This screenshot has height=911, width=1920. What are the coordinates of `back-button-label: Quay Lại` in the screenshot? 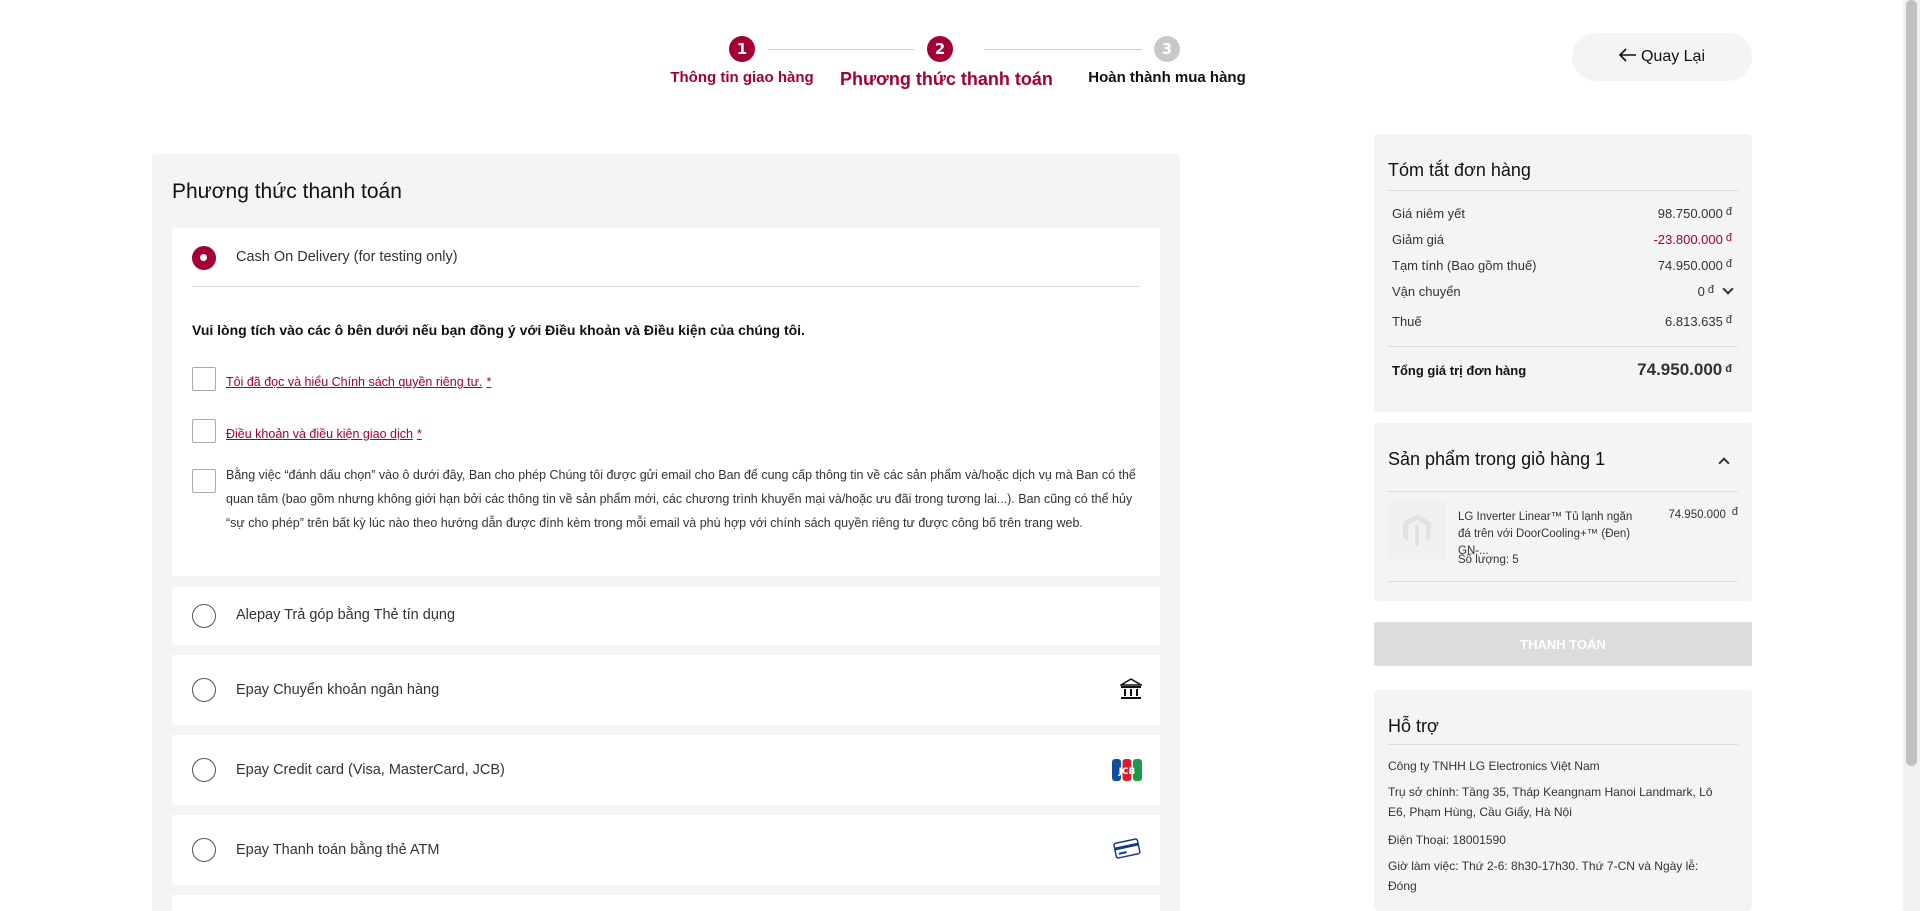 It's located at (1673, 56).